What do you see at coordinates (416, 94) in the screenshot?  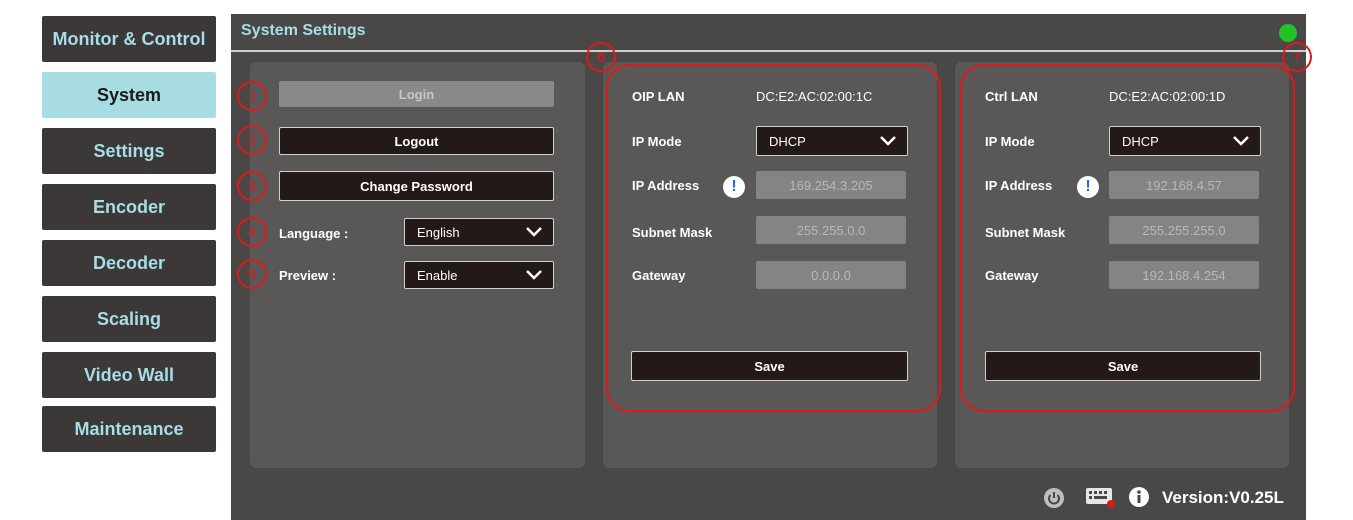 I see `login-button: Login` at bounding box center [416, 94].